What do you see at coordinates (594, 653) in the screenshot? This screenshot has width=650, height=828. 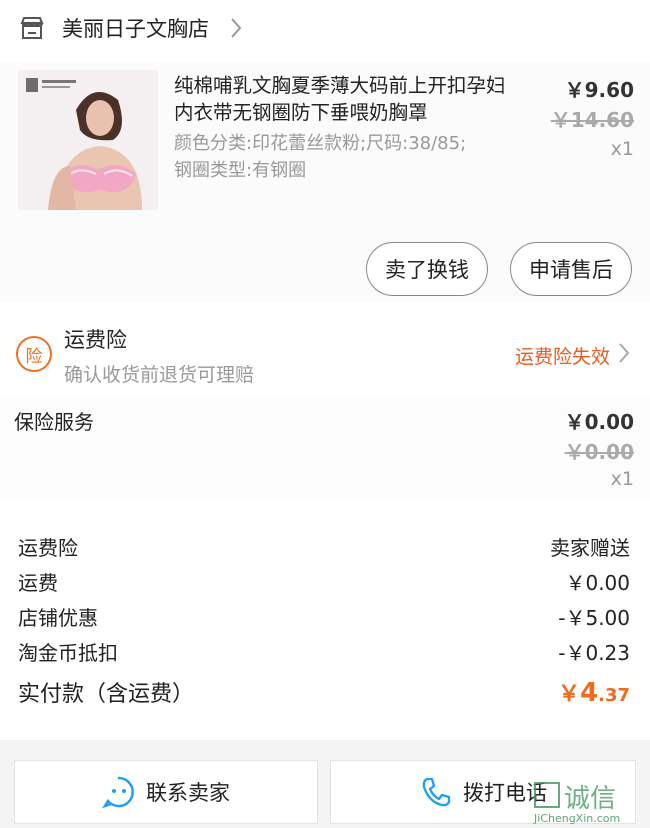 I see `summary-value: -￥0.23` at bounding box center [594, 653].